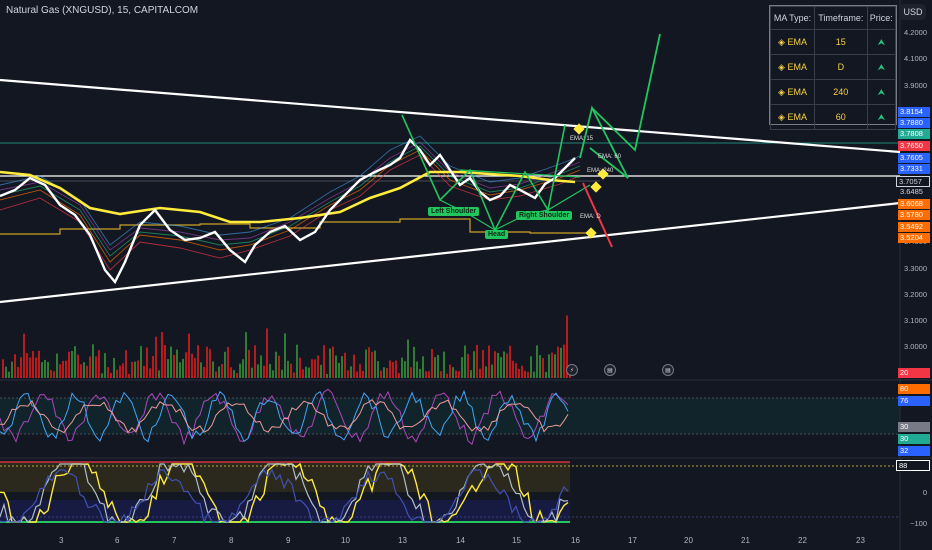 Image resolution: width=932 pixels, height=550 pixels. I want to click on ema-15-tag: EMA: 15, so click(582, 139).